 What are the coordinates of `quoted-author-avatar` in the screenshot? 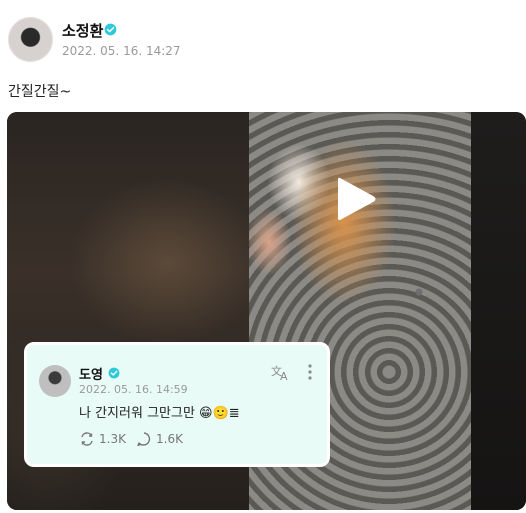 It's located at (55, 381).